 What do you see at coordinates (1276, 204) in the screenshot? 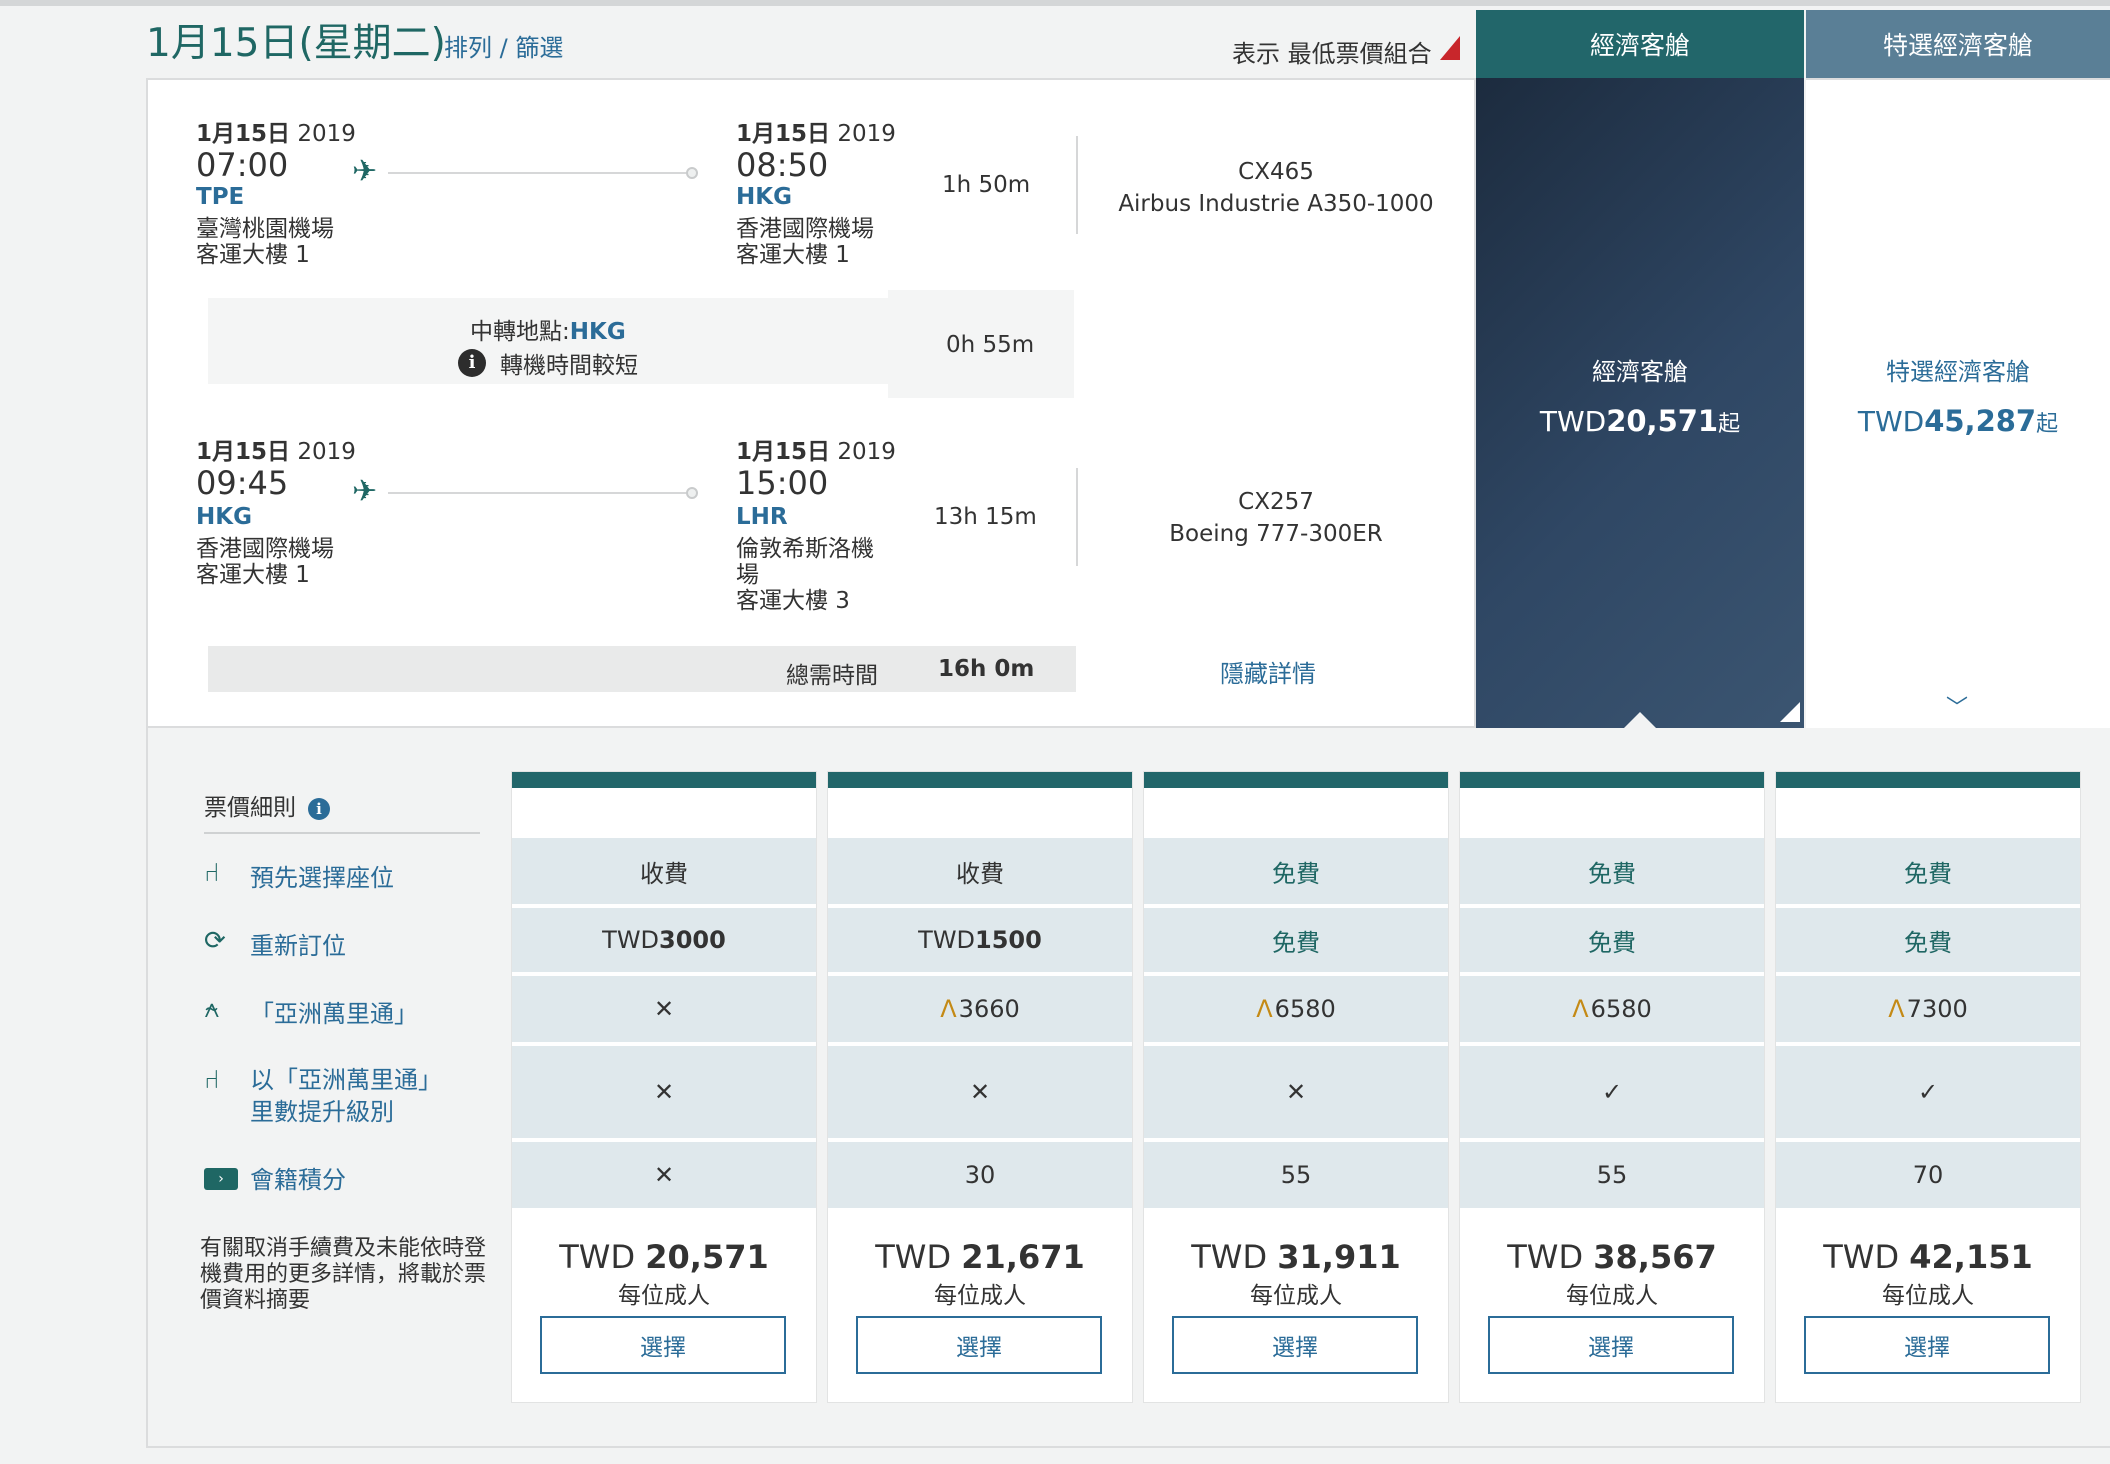
I see `segment-1-aircraft: Airbus Industrie A350-1000` at bounding box center [1276, 204].